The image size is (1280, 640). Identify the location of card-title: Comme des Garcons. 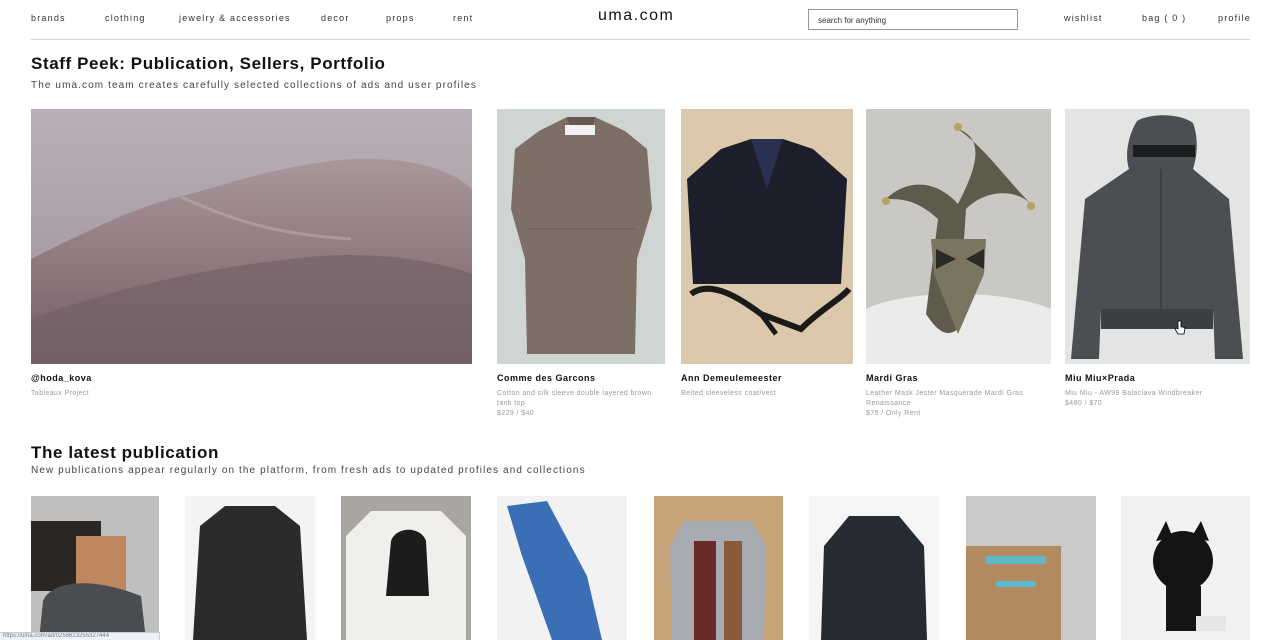
(581, 378).